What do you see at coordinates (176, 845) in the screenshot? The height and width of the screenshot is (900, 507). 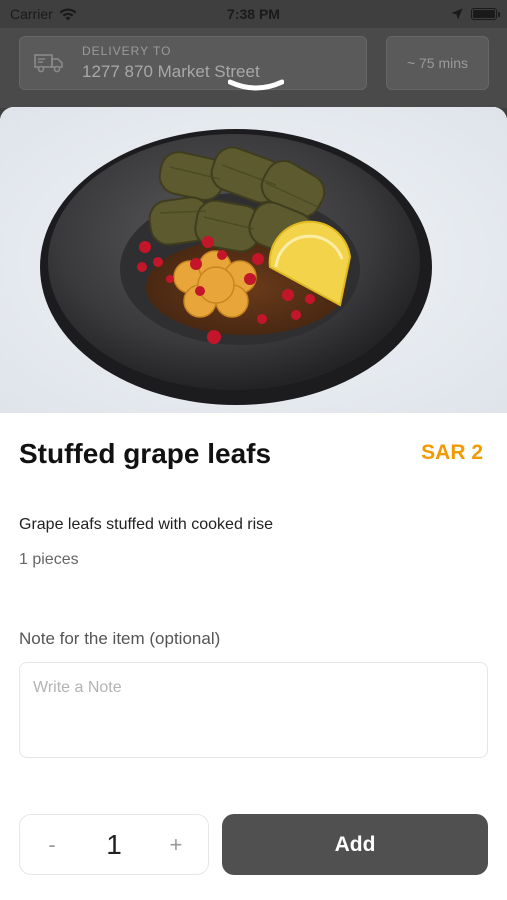 I see `increase-quantity-button: +` at bounding box center [176, 845].